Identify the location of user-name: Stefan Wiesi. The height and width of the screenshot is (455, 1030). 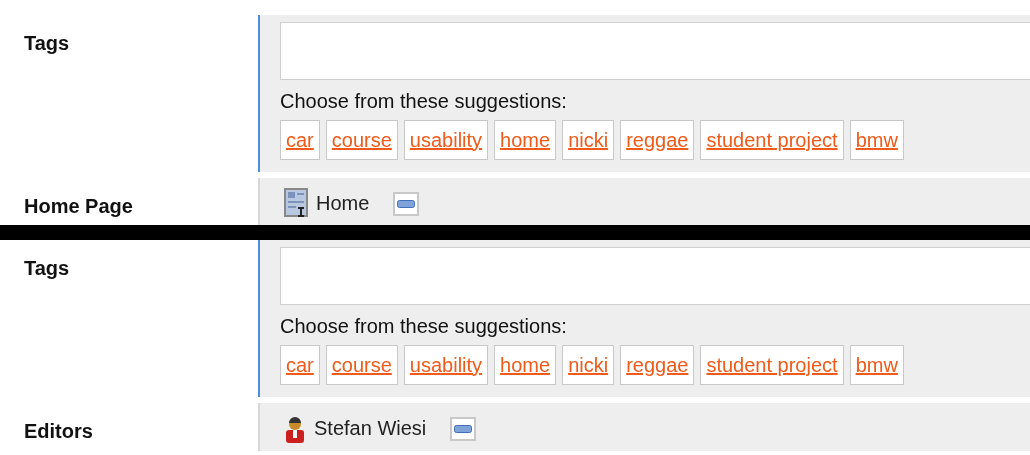
(370, 428).